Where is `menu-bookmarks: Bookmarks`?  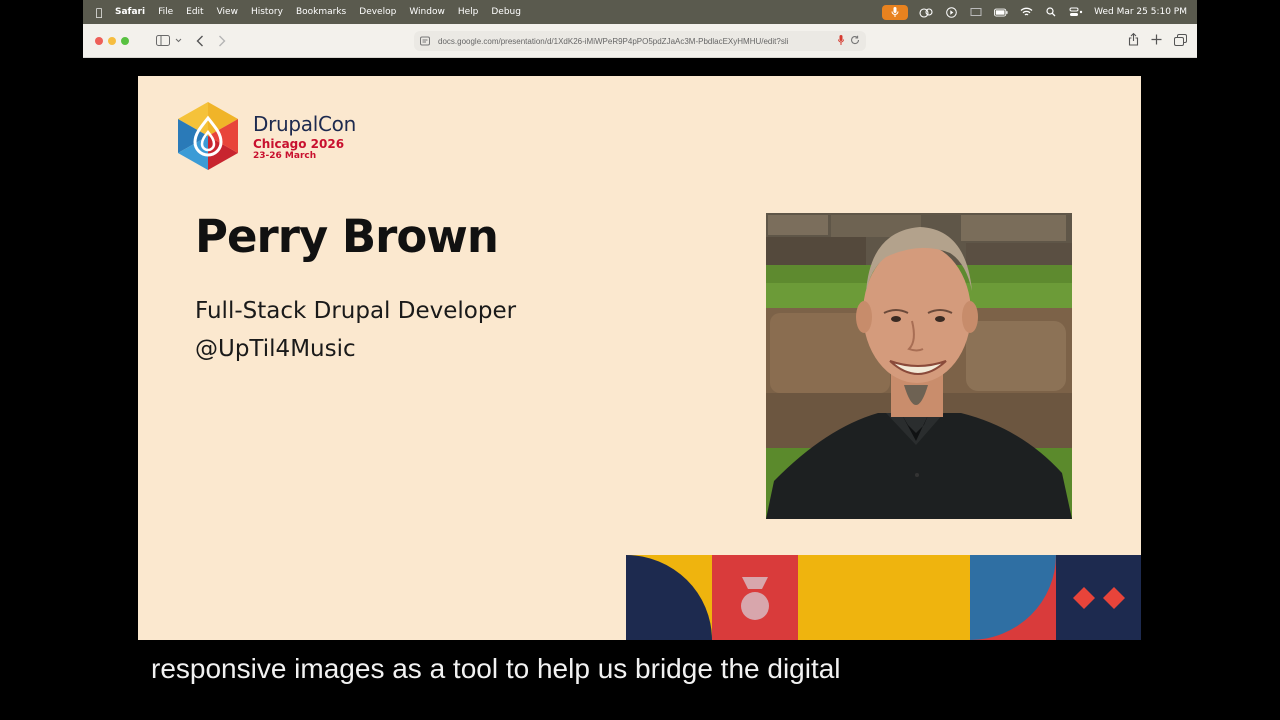 menu-bookmarks: Bookmarks is located at coordinates (321, 12).